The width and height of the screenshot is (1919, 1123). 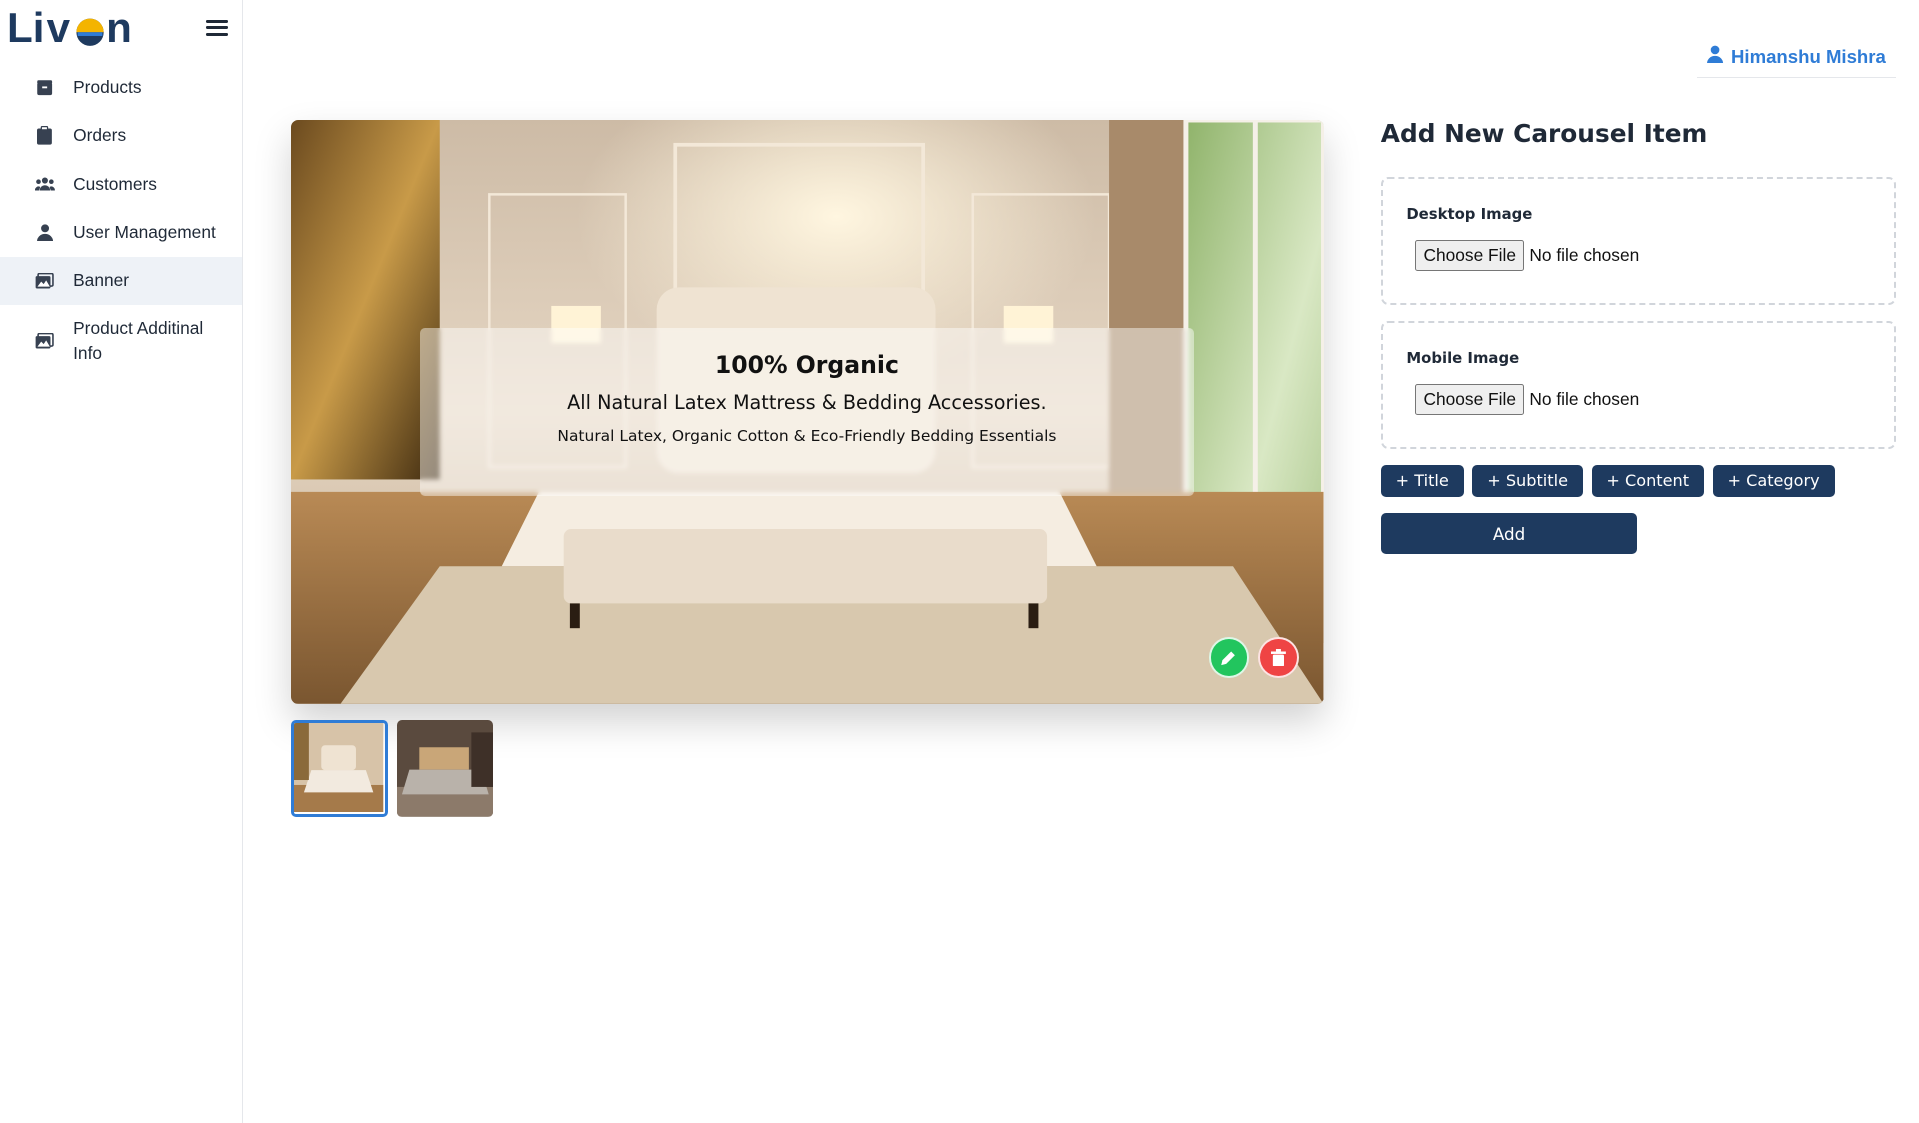 I want to click on svg-text: n, so click(x=120, y=27).